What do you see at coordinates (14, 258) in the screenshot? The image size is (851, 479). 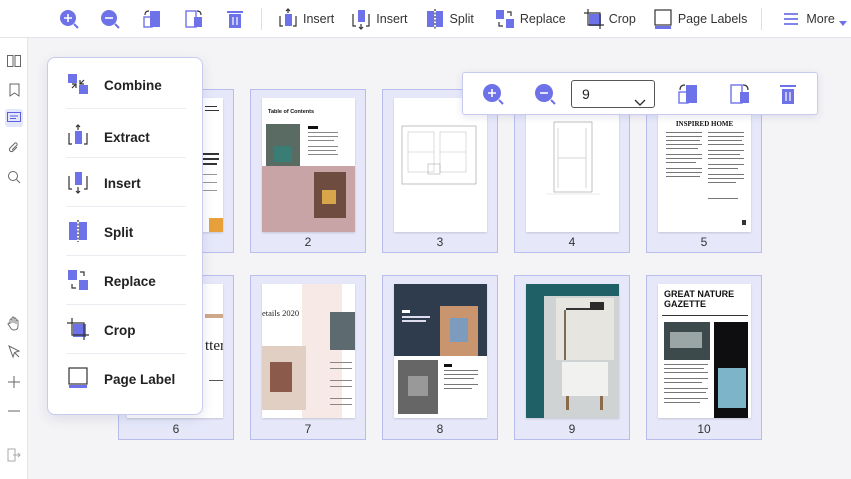 I see `left-sidebar` at bounding box center [14, 258].